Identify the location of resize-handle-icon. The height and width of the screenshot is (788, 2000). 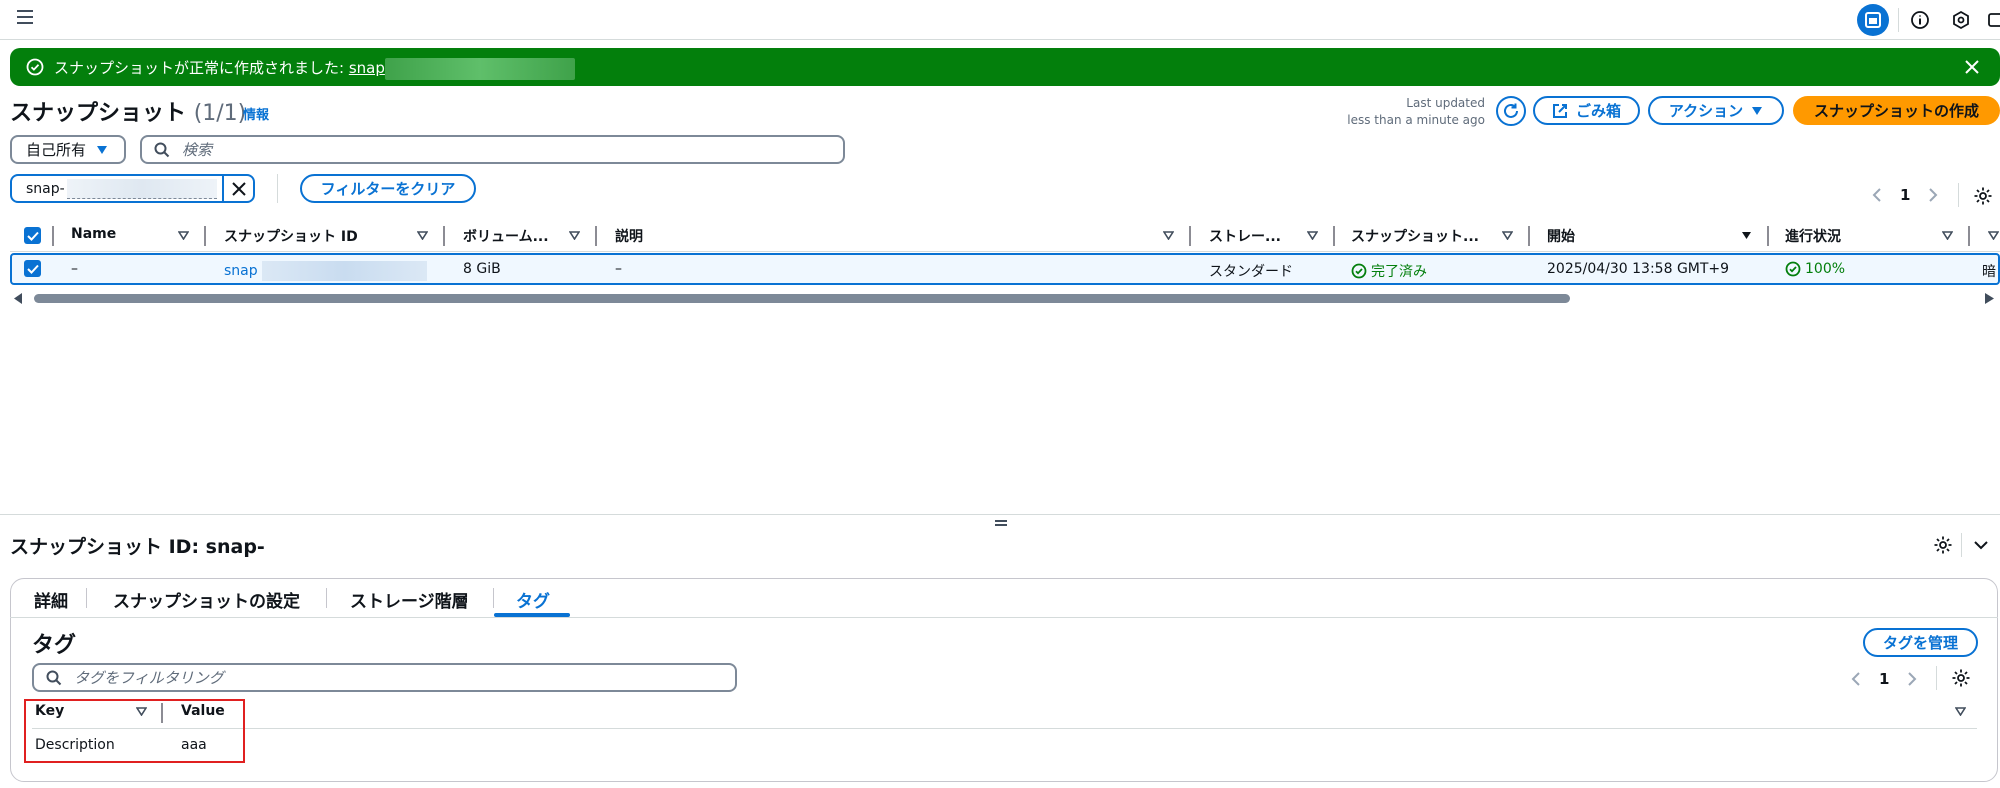
(1001, 523).